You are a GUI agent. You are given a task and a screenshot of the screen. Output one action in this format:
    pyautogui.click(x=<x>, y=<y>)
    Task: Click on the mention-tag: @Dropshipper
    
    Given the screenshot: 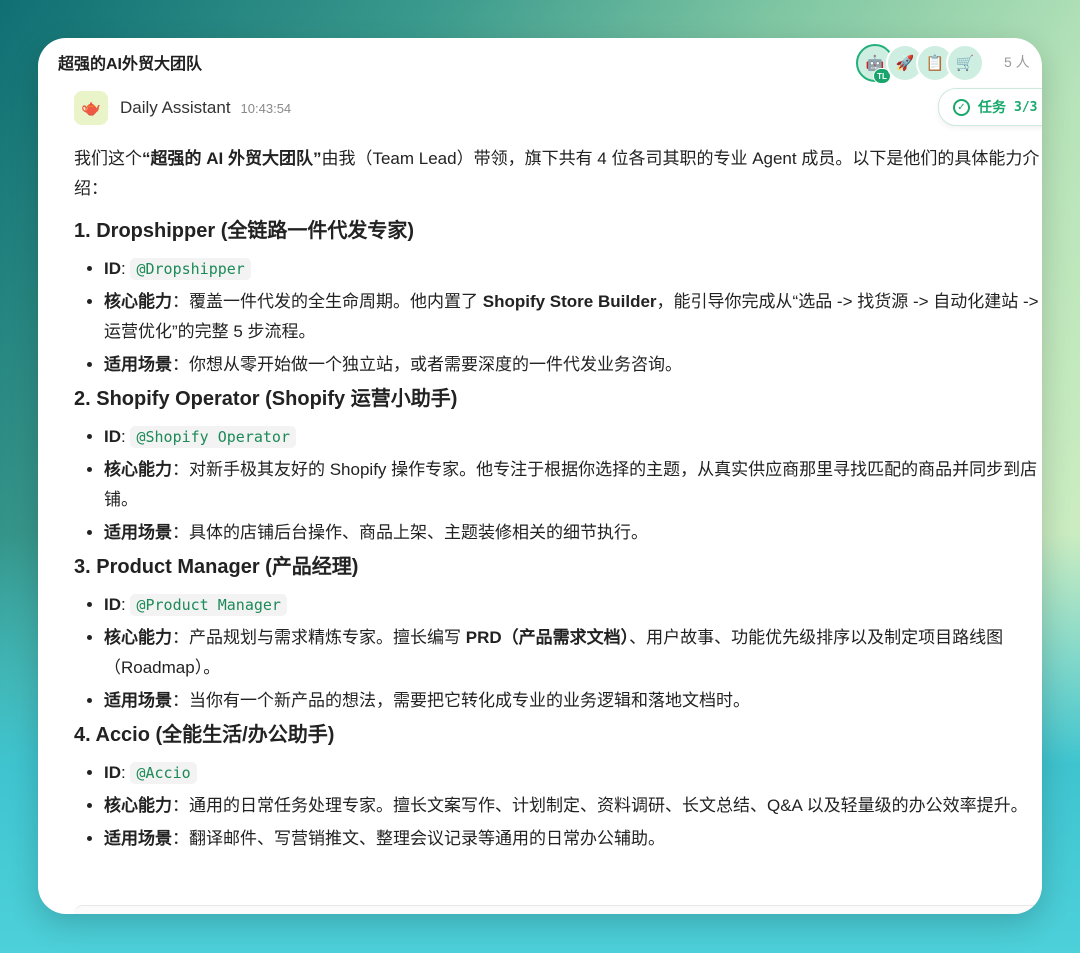 What is the action you would take?
    pyautogui.click(x=190, y=269)
    